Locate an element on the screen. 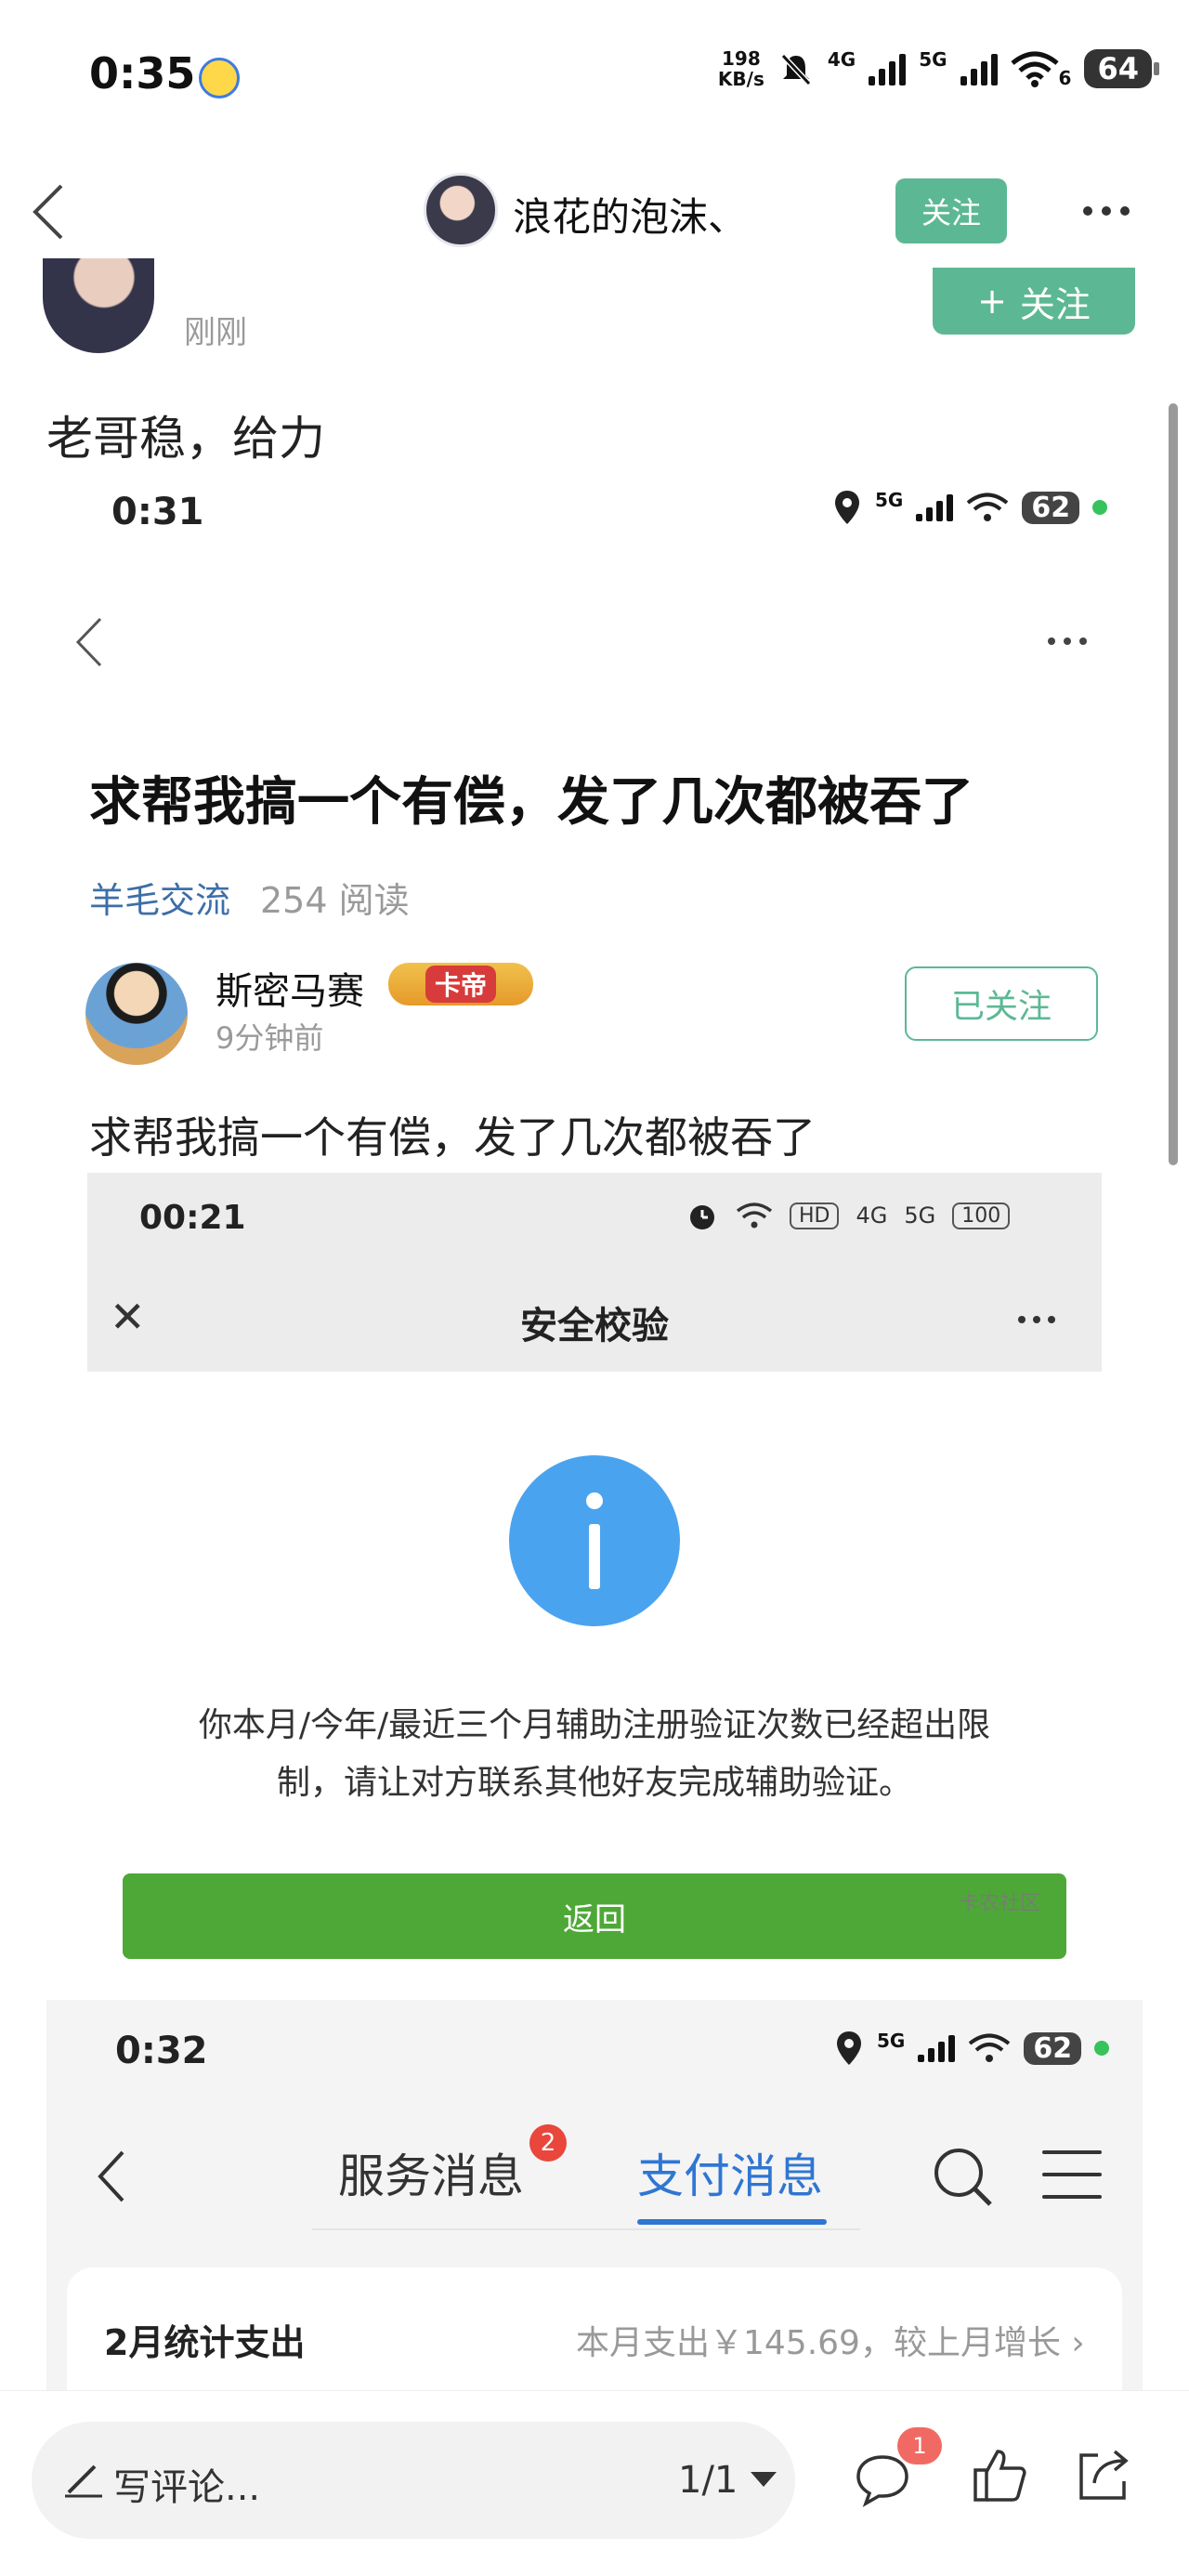 This screenshot has width=1189, height=2576. status-right-group: 198 KB/s 4G 5G 6 64 is located at coordinates (938, 68).